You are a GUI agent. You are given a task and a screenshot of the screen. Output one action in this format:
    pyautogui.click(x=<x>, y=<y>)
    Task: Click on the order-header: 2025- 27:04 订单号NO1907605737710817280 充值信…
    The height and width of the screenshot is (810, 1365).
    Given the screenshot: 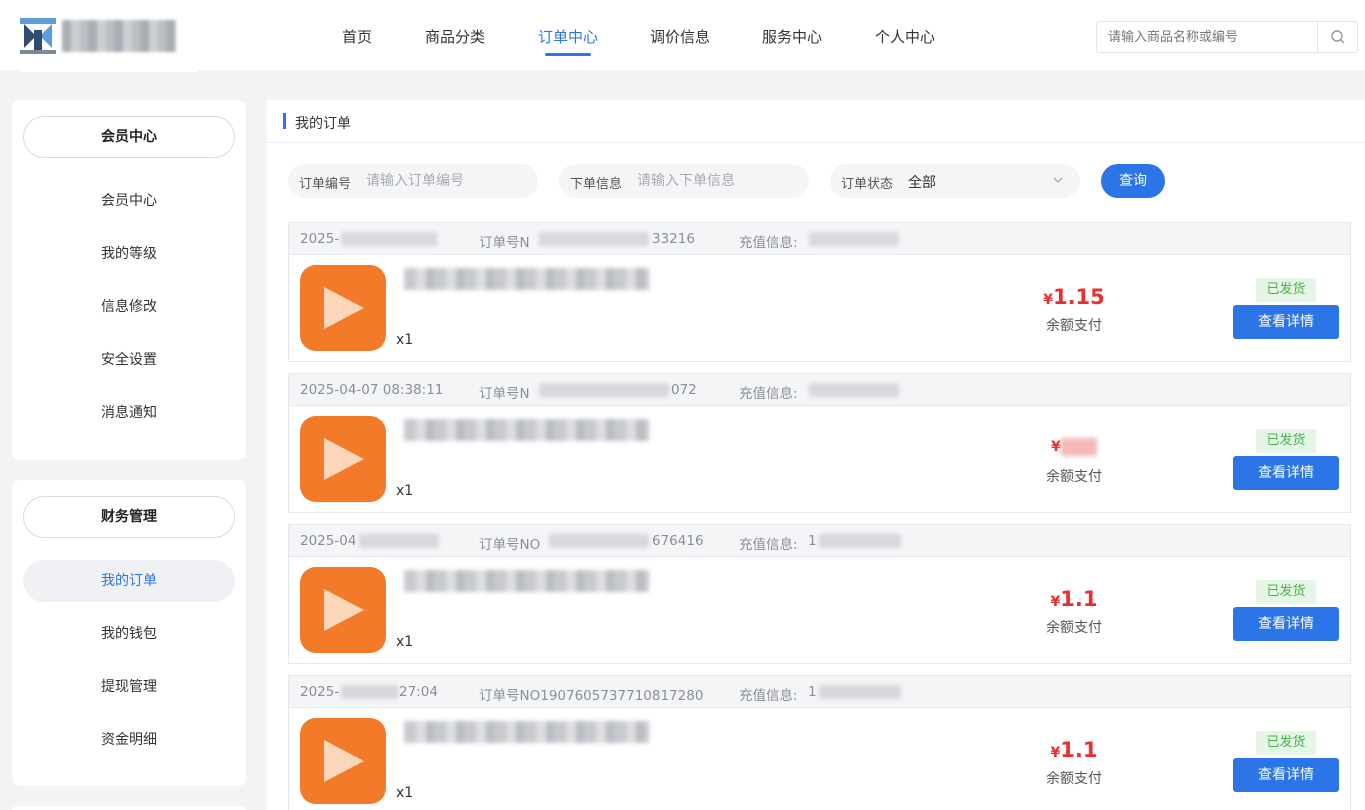 What is the action you would take?
    pyautogui.click(x=819, y=692)
    